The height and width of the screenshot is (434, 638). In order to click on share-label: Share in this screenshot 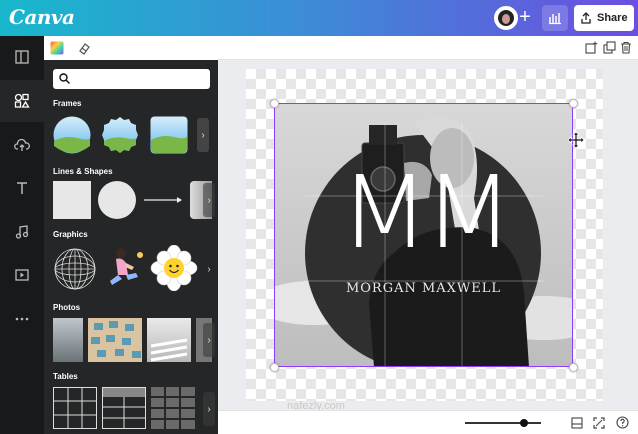, I will do `click(612, 18)`.